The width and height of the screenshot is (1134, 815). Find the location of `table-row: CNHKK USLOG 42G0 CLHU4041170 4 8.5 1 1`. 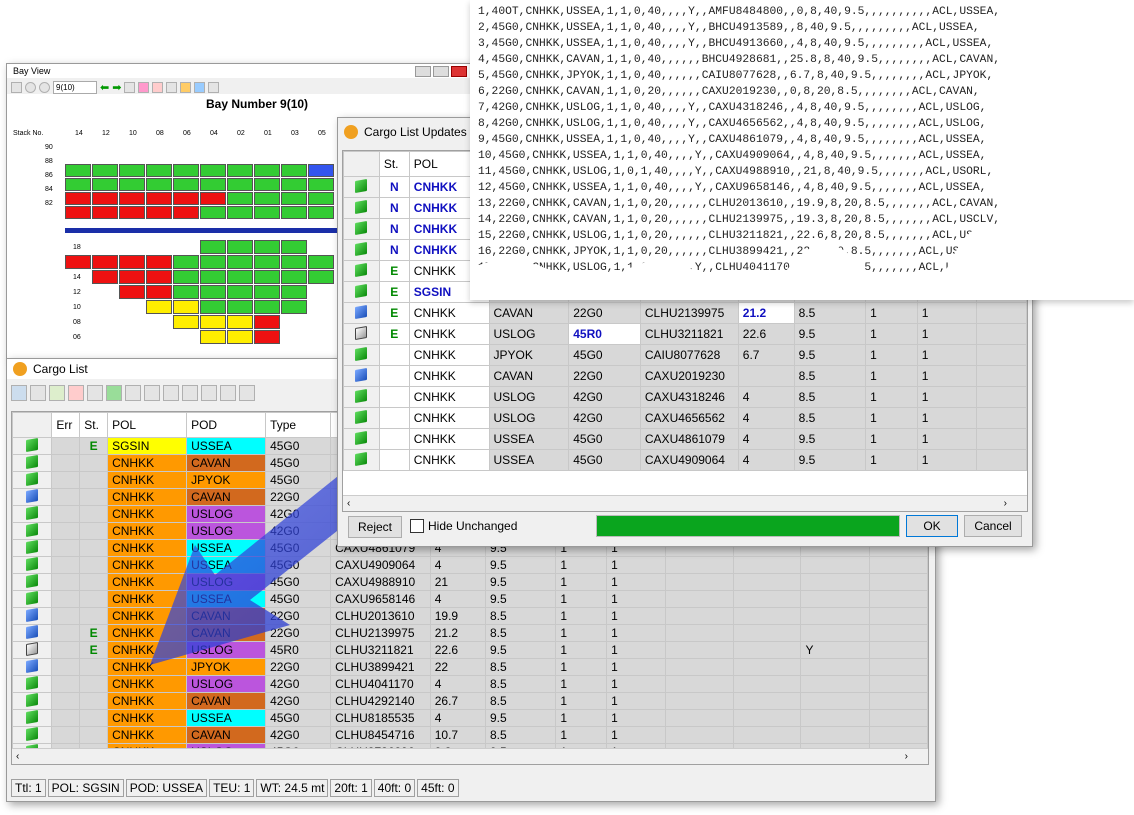

table-row: CNHKK USLOG 42G0 CLHU4041170 4 8.5 1 1 is located at coordinates (470, 684).